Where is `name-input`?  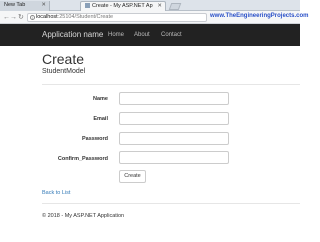
name-input is located at coordinates (174, 98).